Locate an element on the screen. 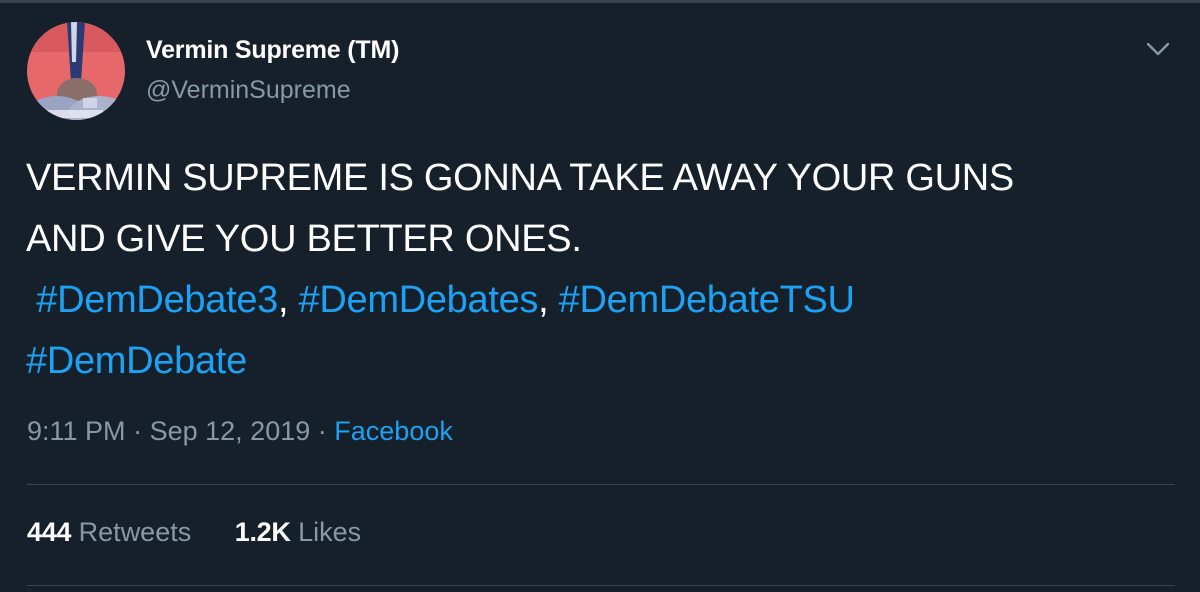 The height and width of the screenshot is (592, 1200). likes-count: 1.2K is located at coordinates (262, 532).